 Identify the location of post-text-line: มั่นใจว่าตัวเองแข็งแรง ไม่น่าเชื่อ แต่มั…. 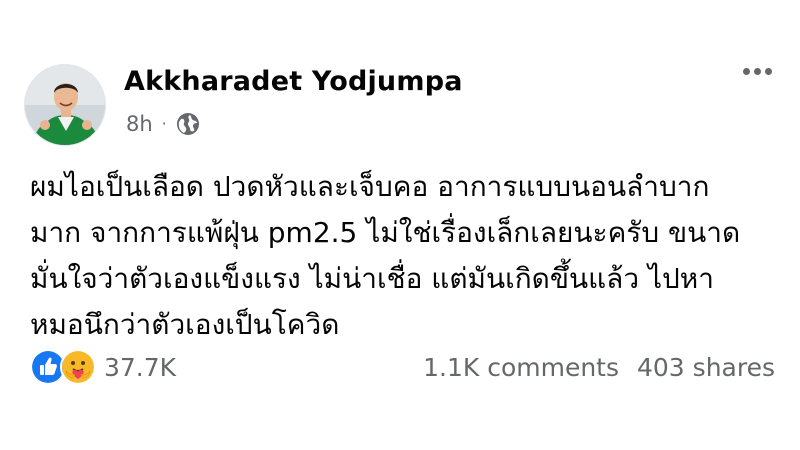
(372, 278).